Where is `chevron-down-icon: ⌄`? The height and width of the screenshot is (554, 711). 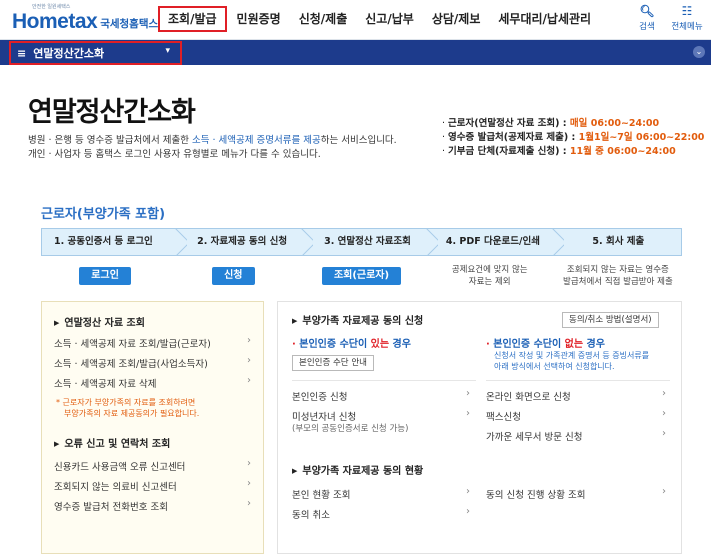
chevron-down-icon: ⌄ is located at coordinates (699, 52).